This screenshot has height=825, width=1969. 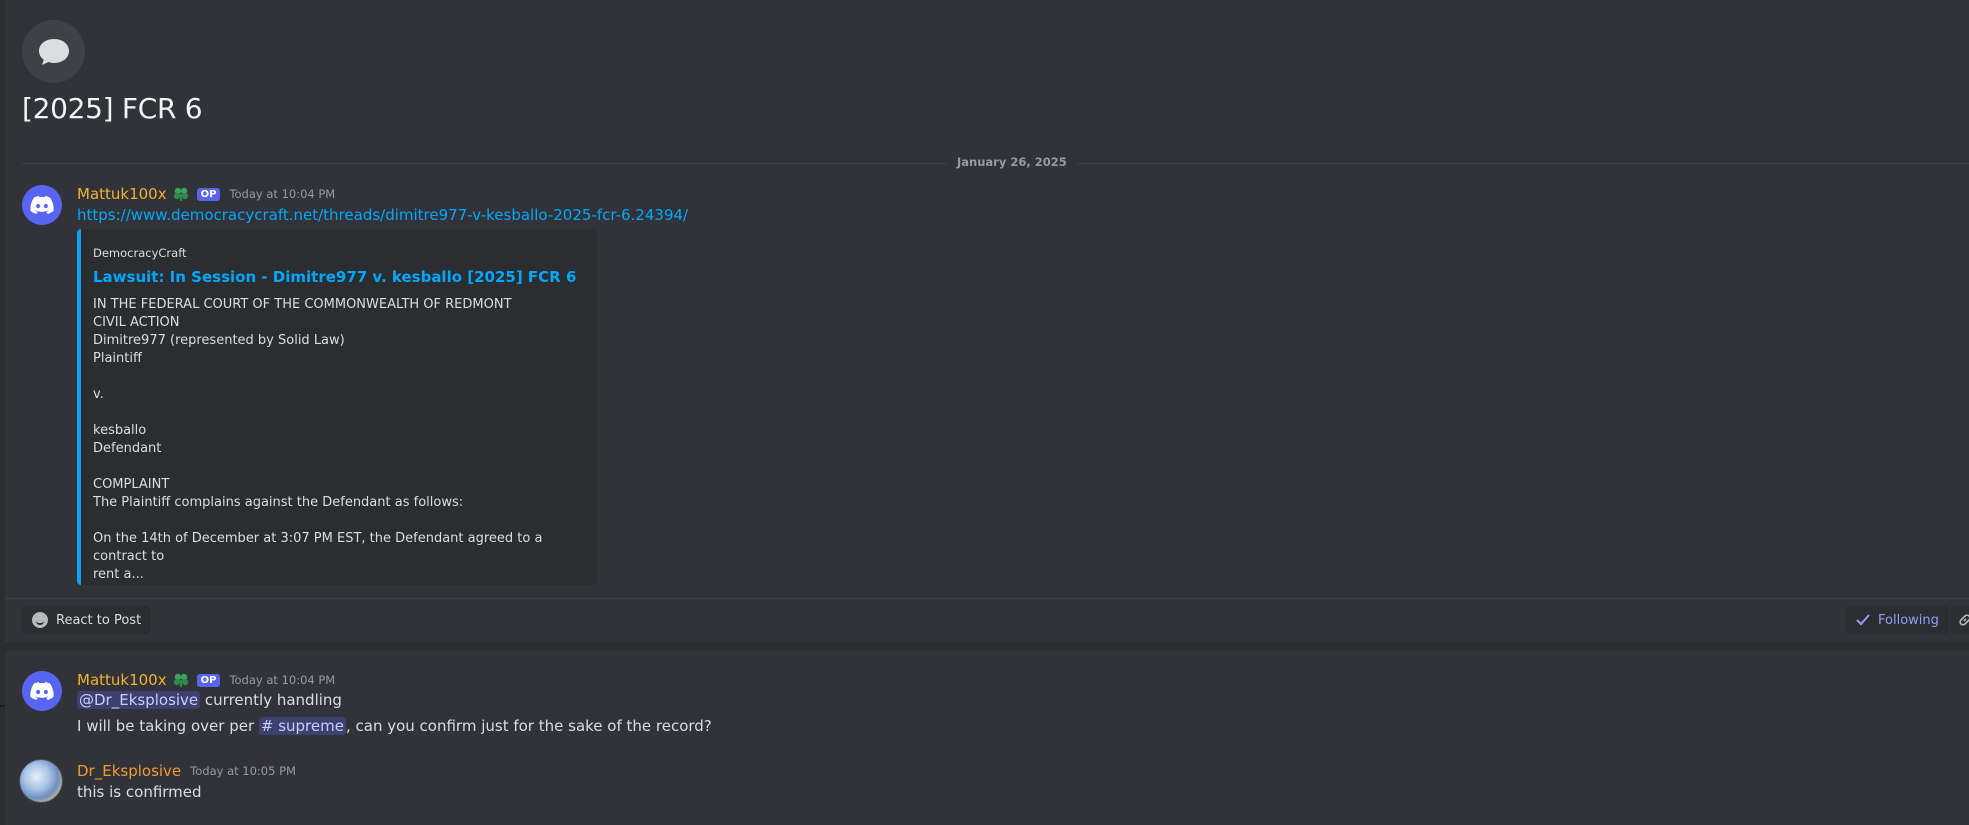 What do you see at coordinates (98, 394) in the screenshot?
I see `embed-line: v.` at bounding box center [98, 394].